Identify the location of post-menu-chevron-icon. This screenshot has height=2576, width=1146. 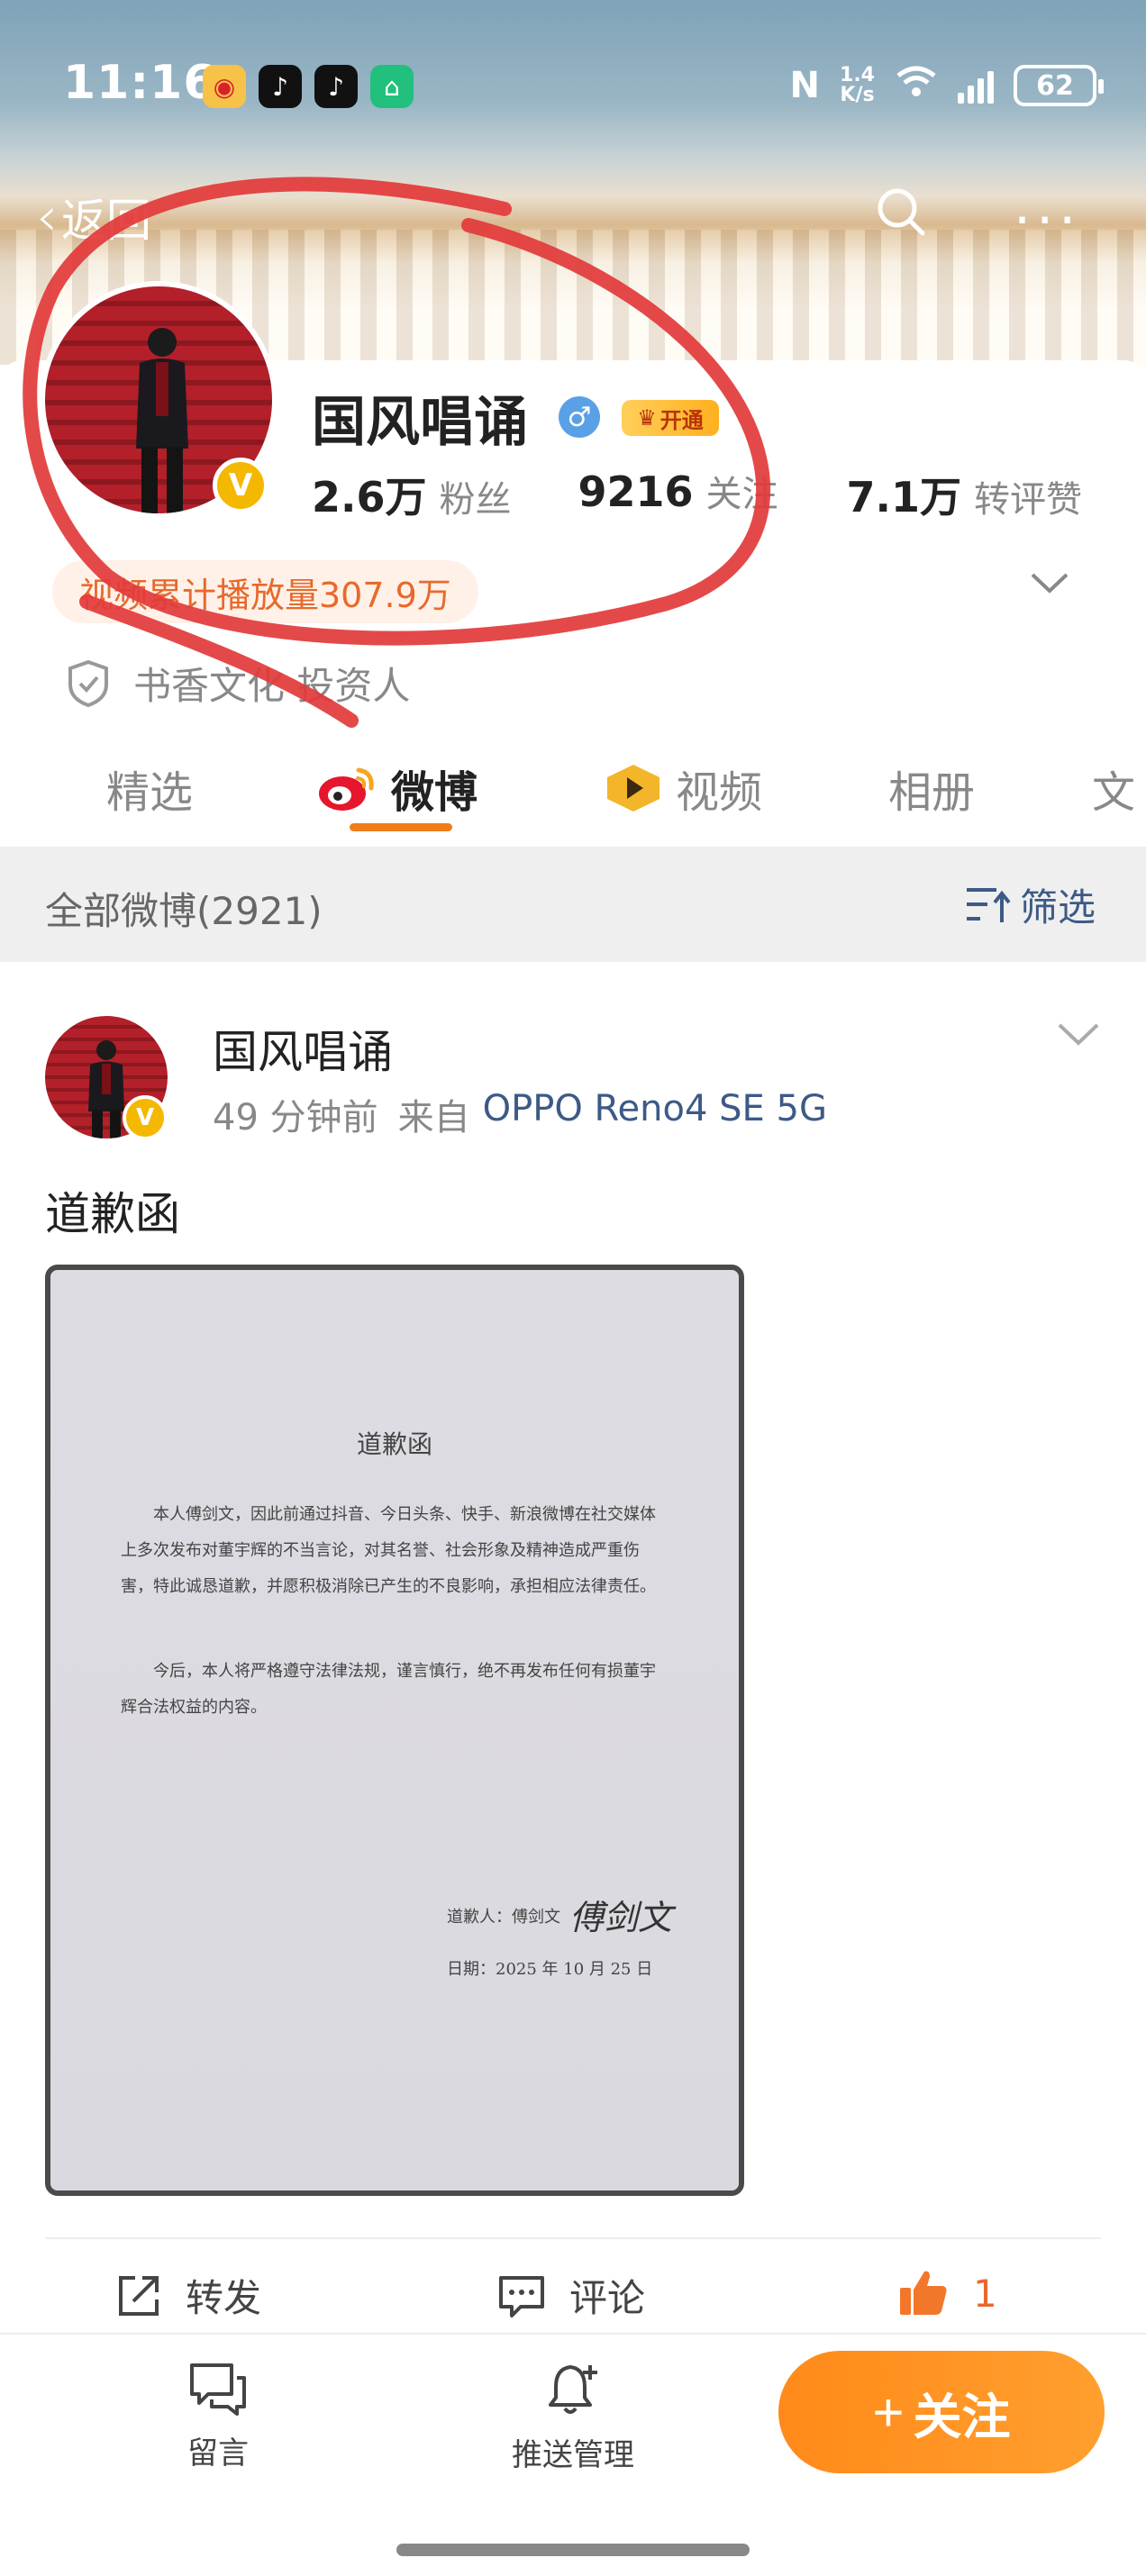
(1078, 1034).